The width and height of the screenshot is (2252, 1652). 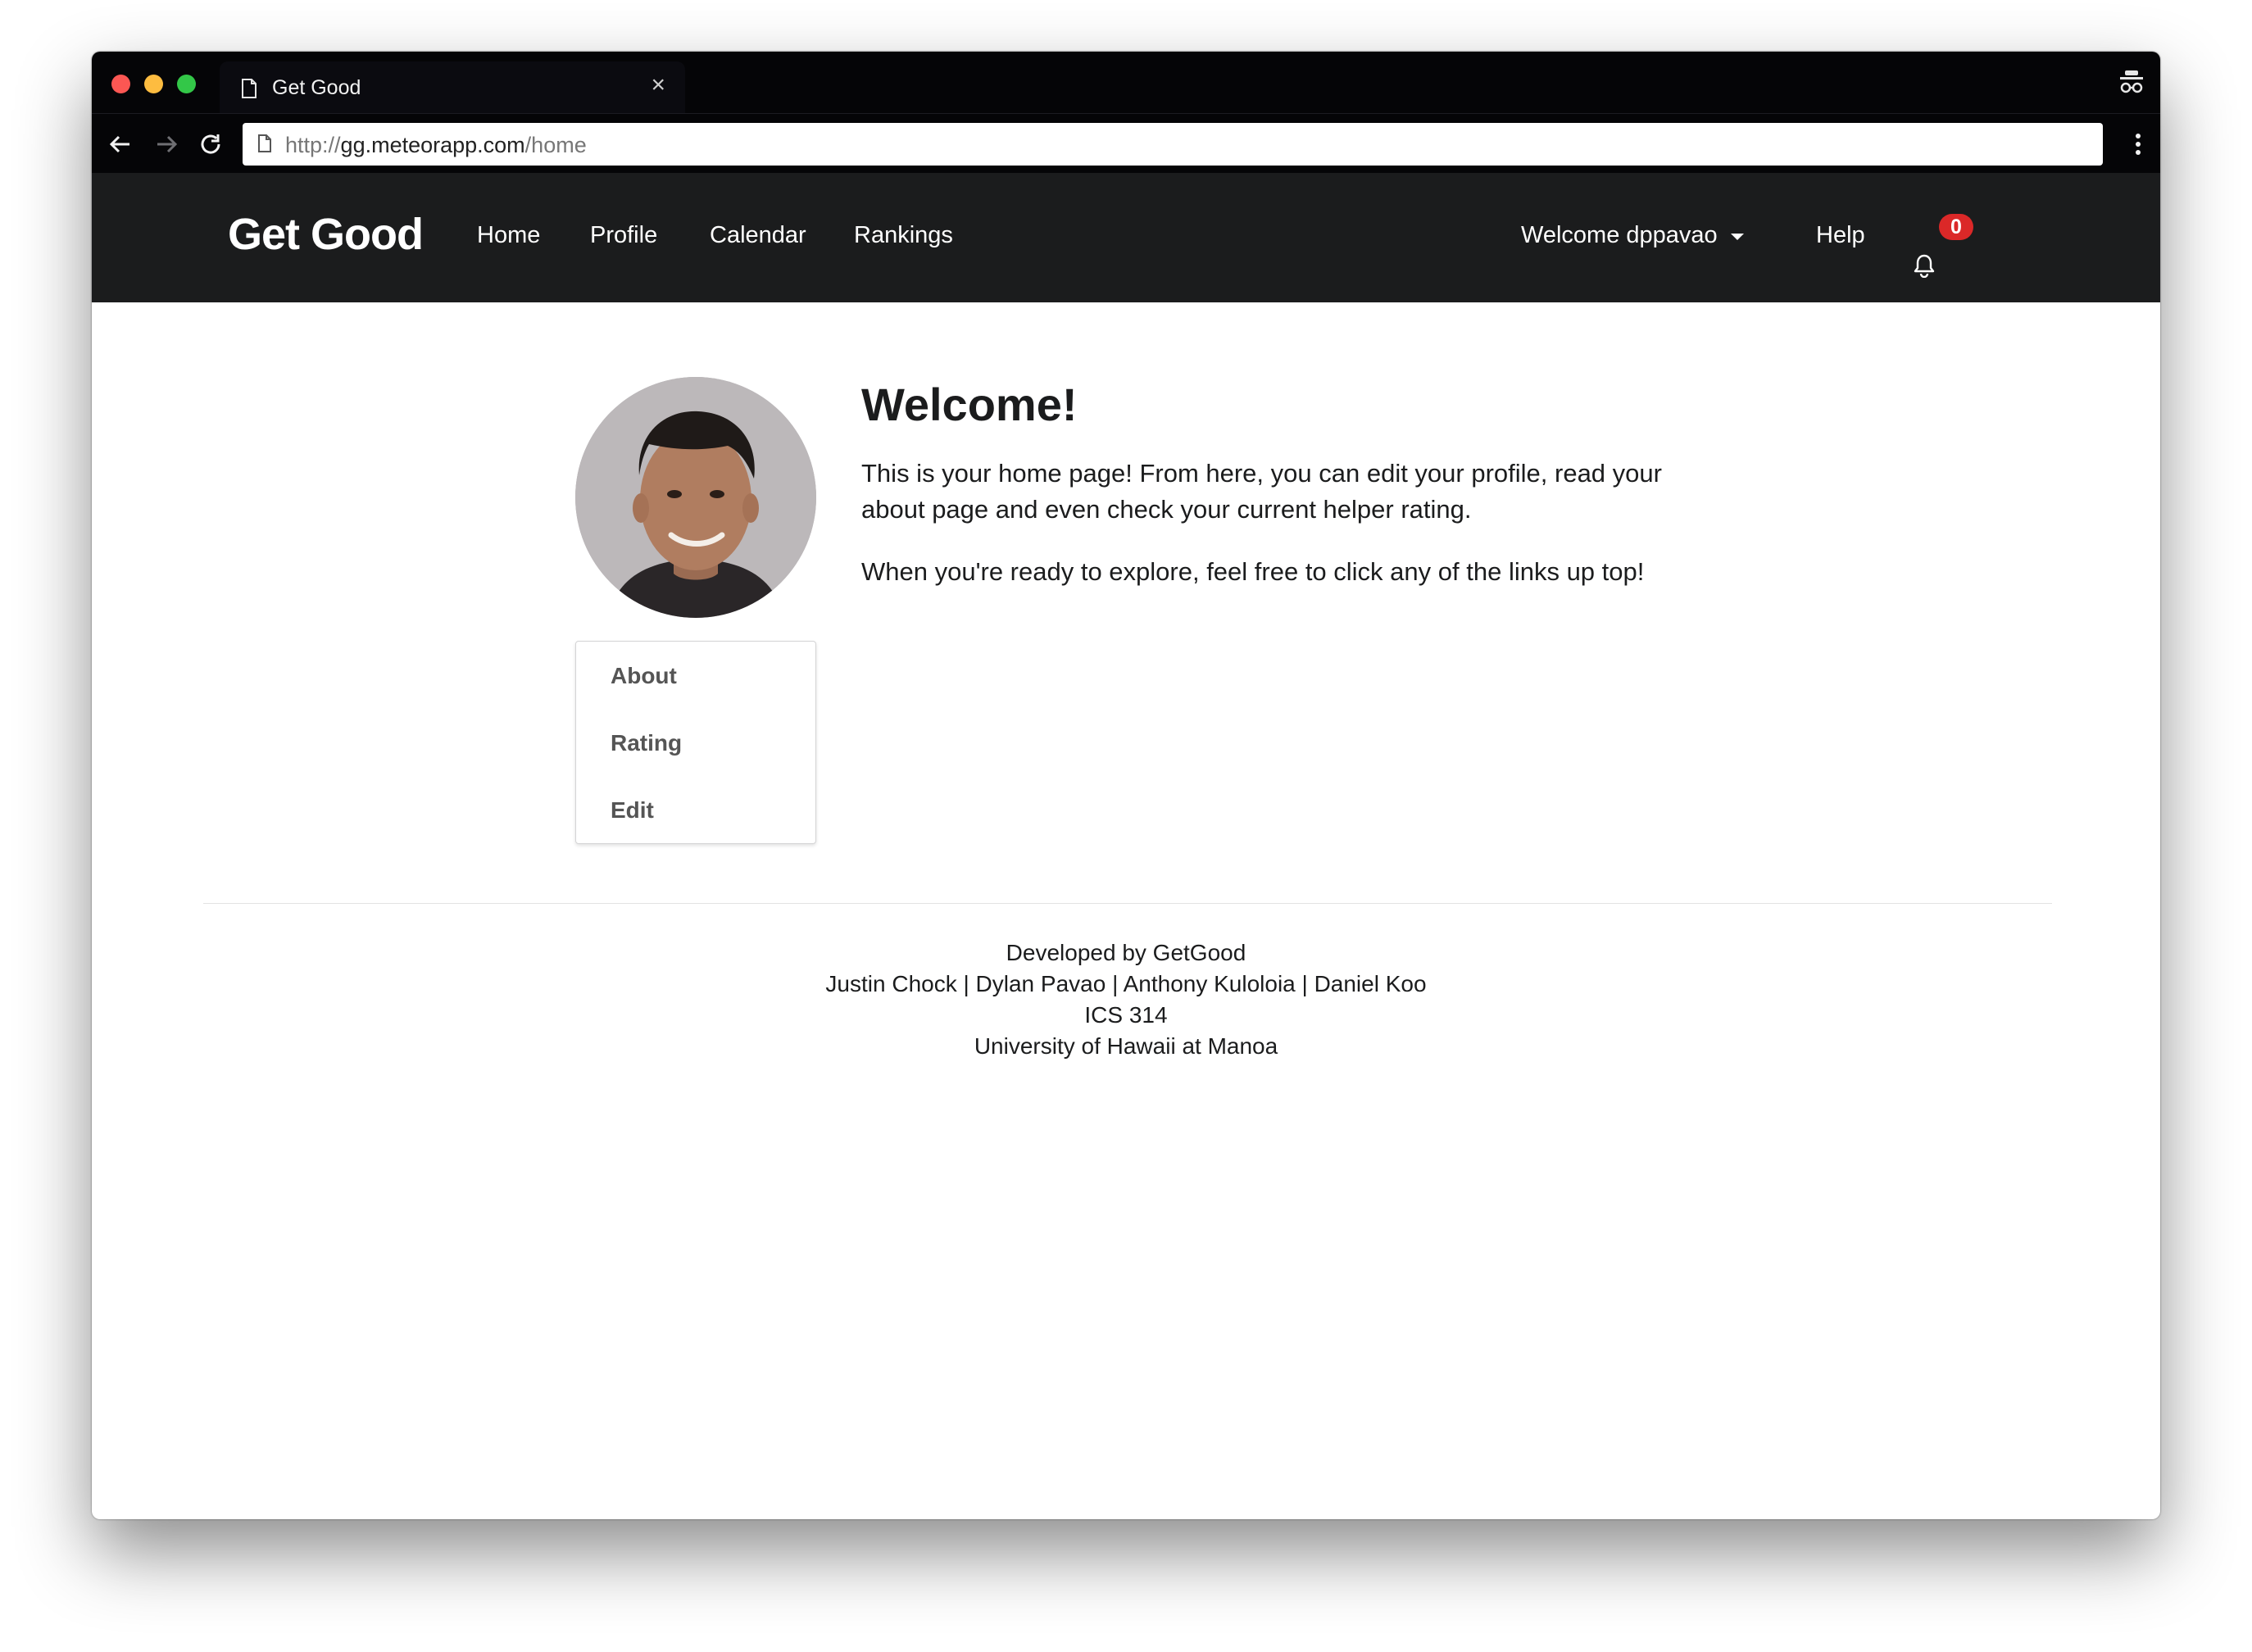 What do you see at coordinates (120, 147) in the screenshot?
I see `back-arrow-icon` at bounding box center [120, 147].